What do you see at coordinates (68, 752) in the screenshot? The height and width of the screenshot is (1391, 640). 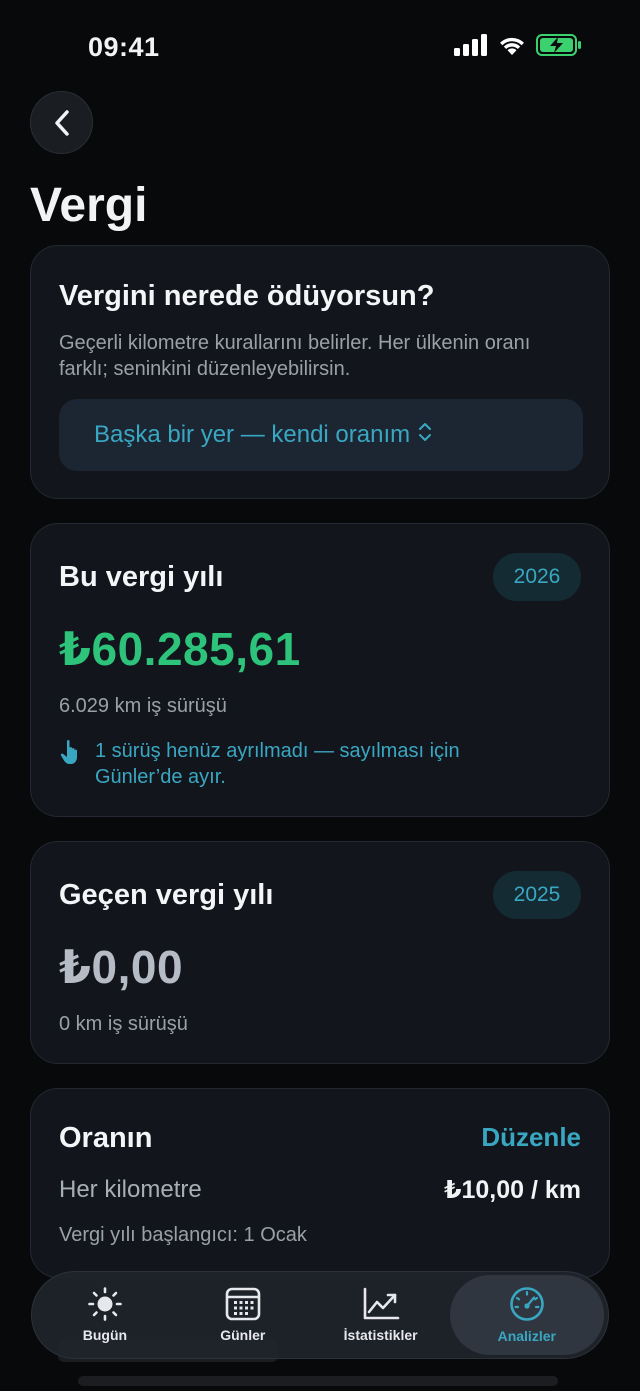 I see `hand-pointer-icon` at bounding box center [68, 752].